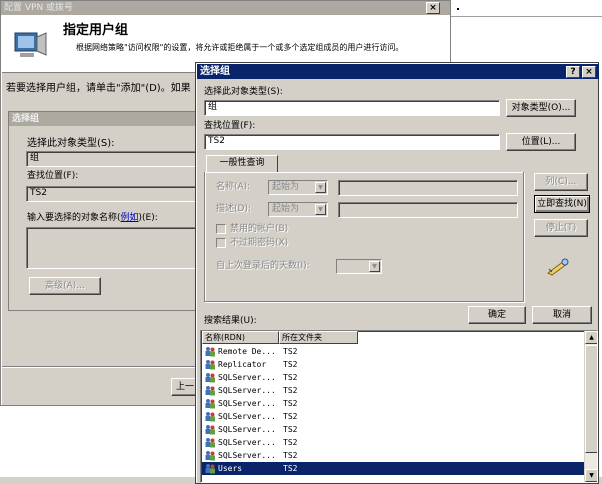 The width and height of the screenshot is (602, 484). Describe the element at coordinates (394, 351) in the screenshot. I see `table-row: Remote De... TS2` at that location.